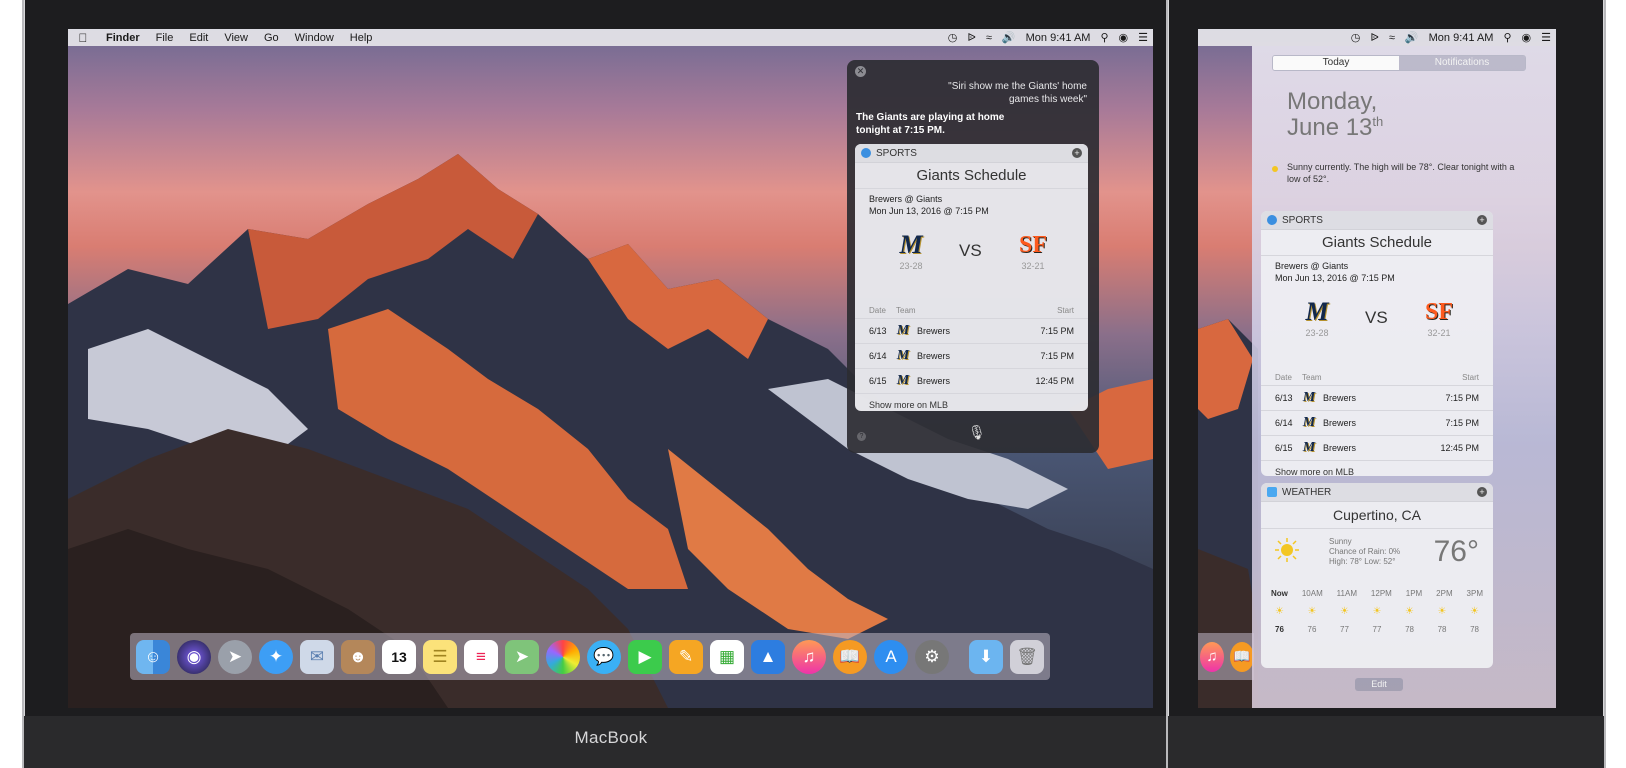 This screenshot has width=1626, height=768. What do you see at coordinates (358, 656) in the screenshot?
I see `contacts-icon: ☻` at bounding box center [358, 656].